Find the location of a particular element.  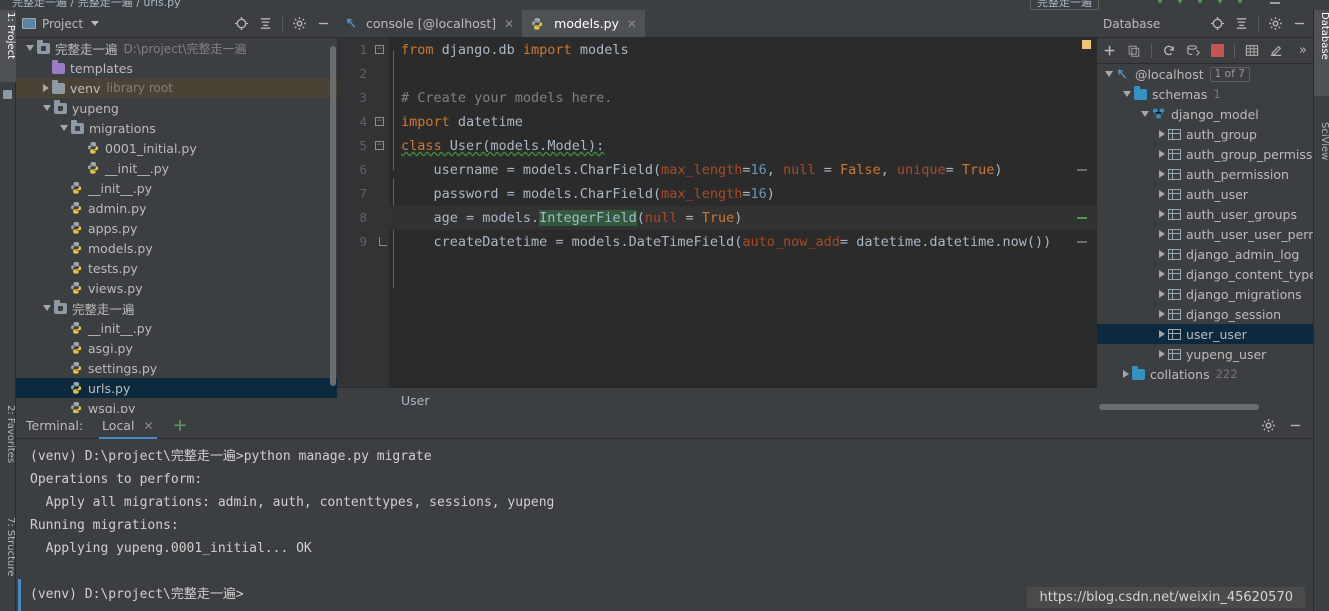

project-tree-row: venv library root is located at coordinates (176, 88).